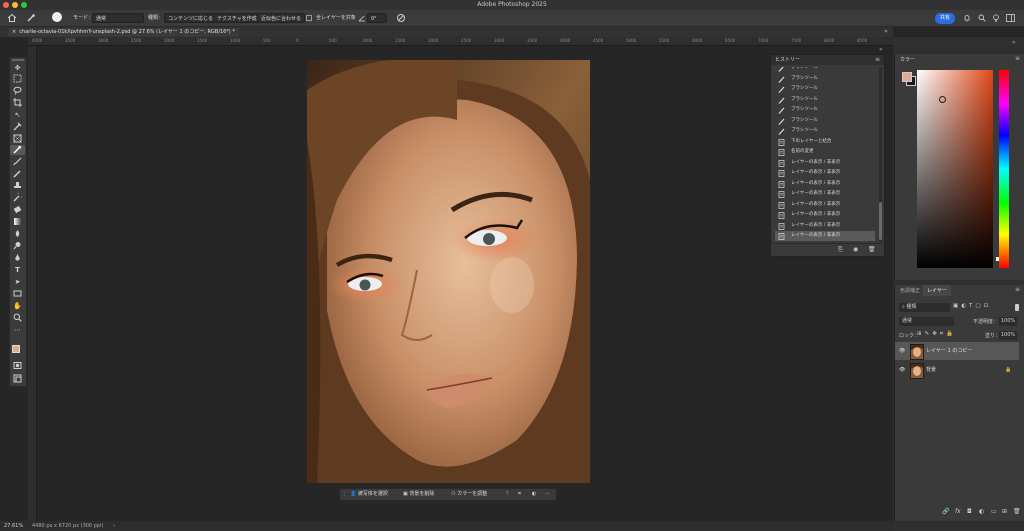 Image resolution: width=1024 pixels, height=531 pixels. What do you see at coordinates (926, 321) in the screenshot?
I see `blend-mode-select: 通常` at bounding box center [926, 321].